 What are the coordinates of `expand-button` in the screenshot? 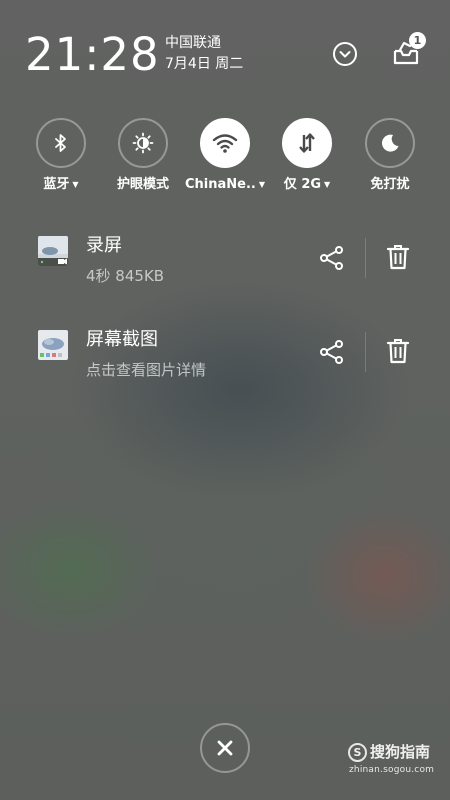 It's located at (345, 54).